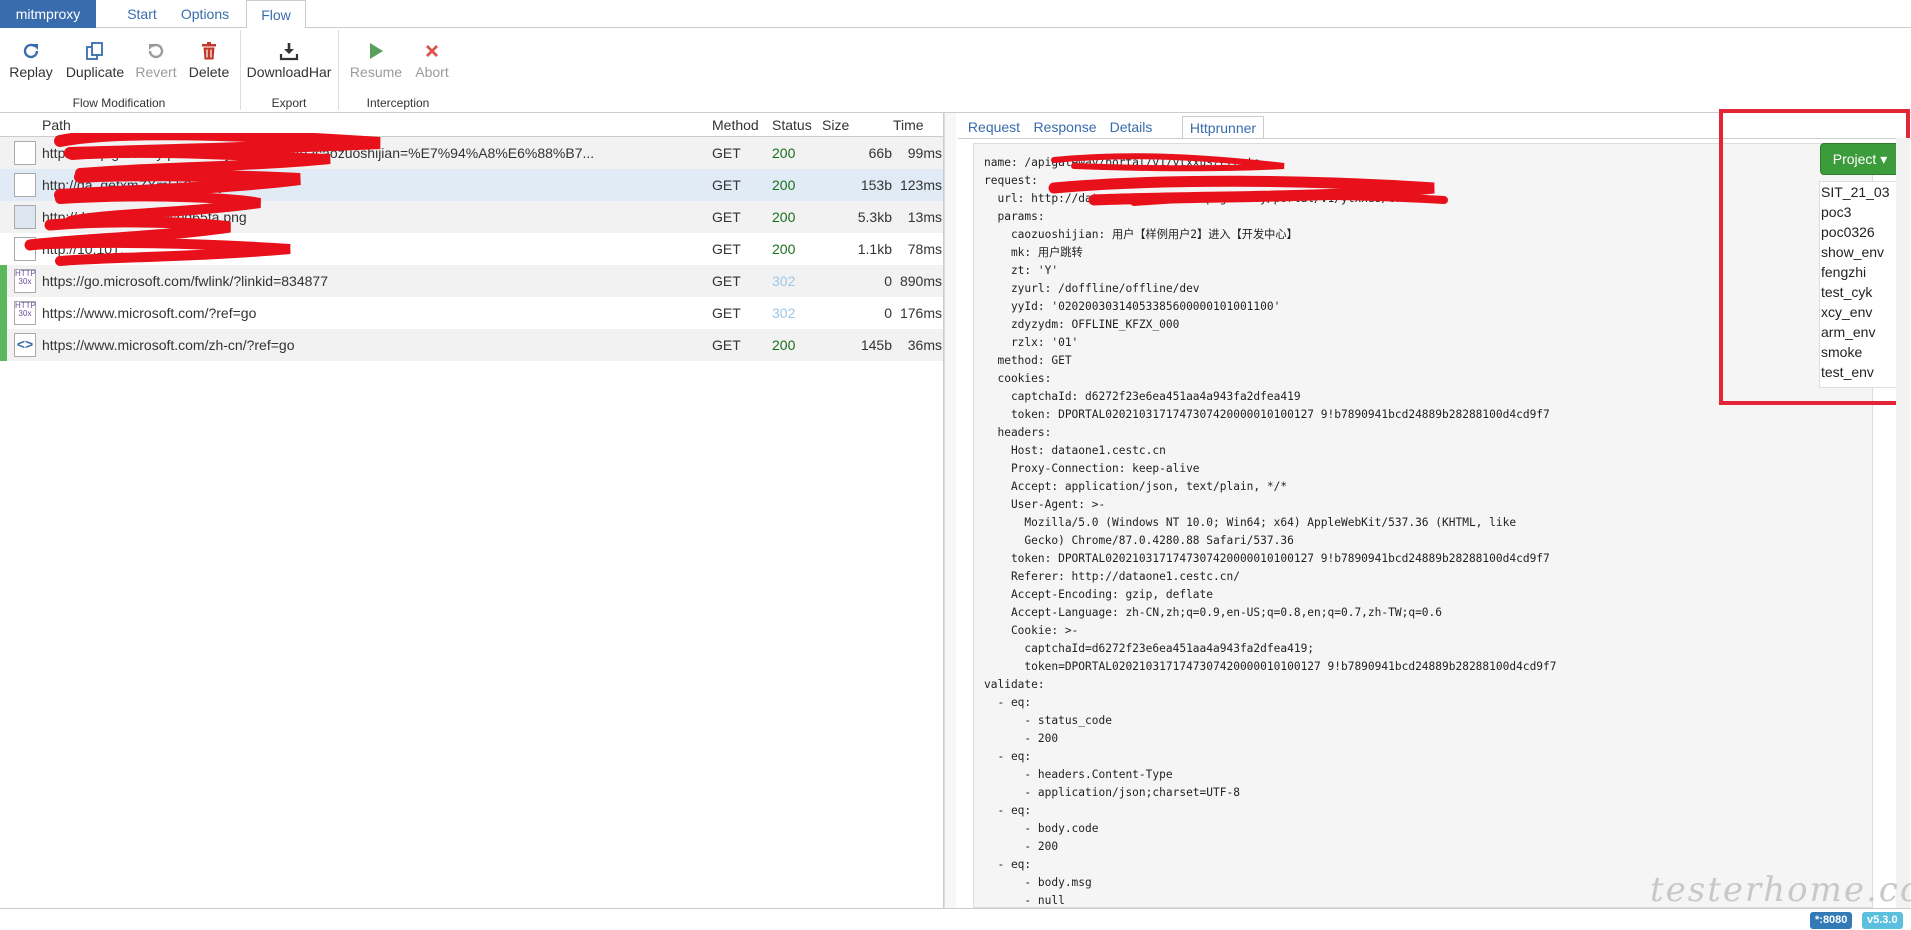 The width and height of the screenshot is (1911, 930). What do you see at coordinates (735, 125) in the screenshot?
I see `column-method: Method` at bounding box center [735, 125].